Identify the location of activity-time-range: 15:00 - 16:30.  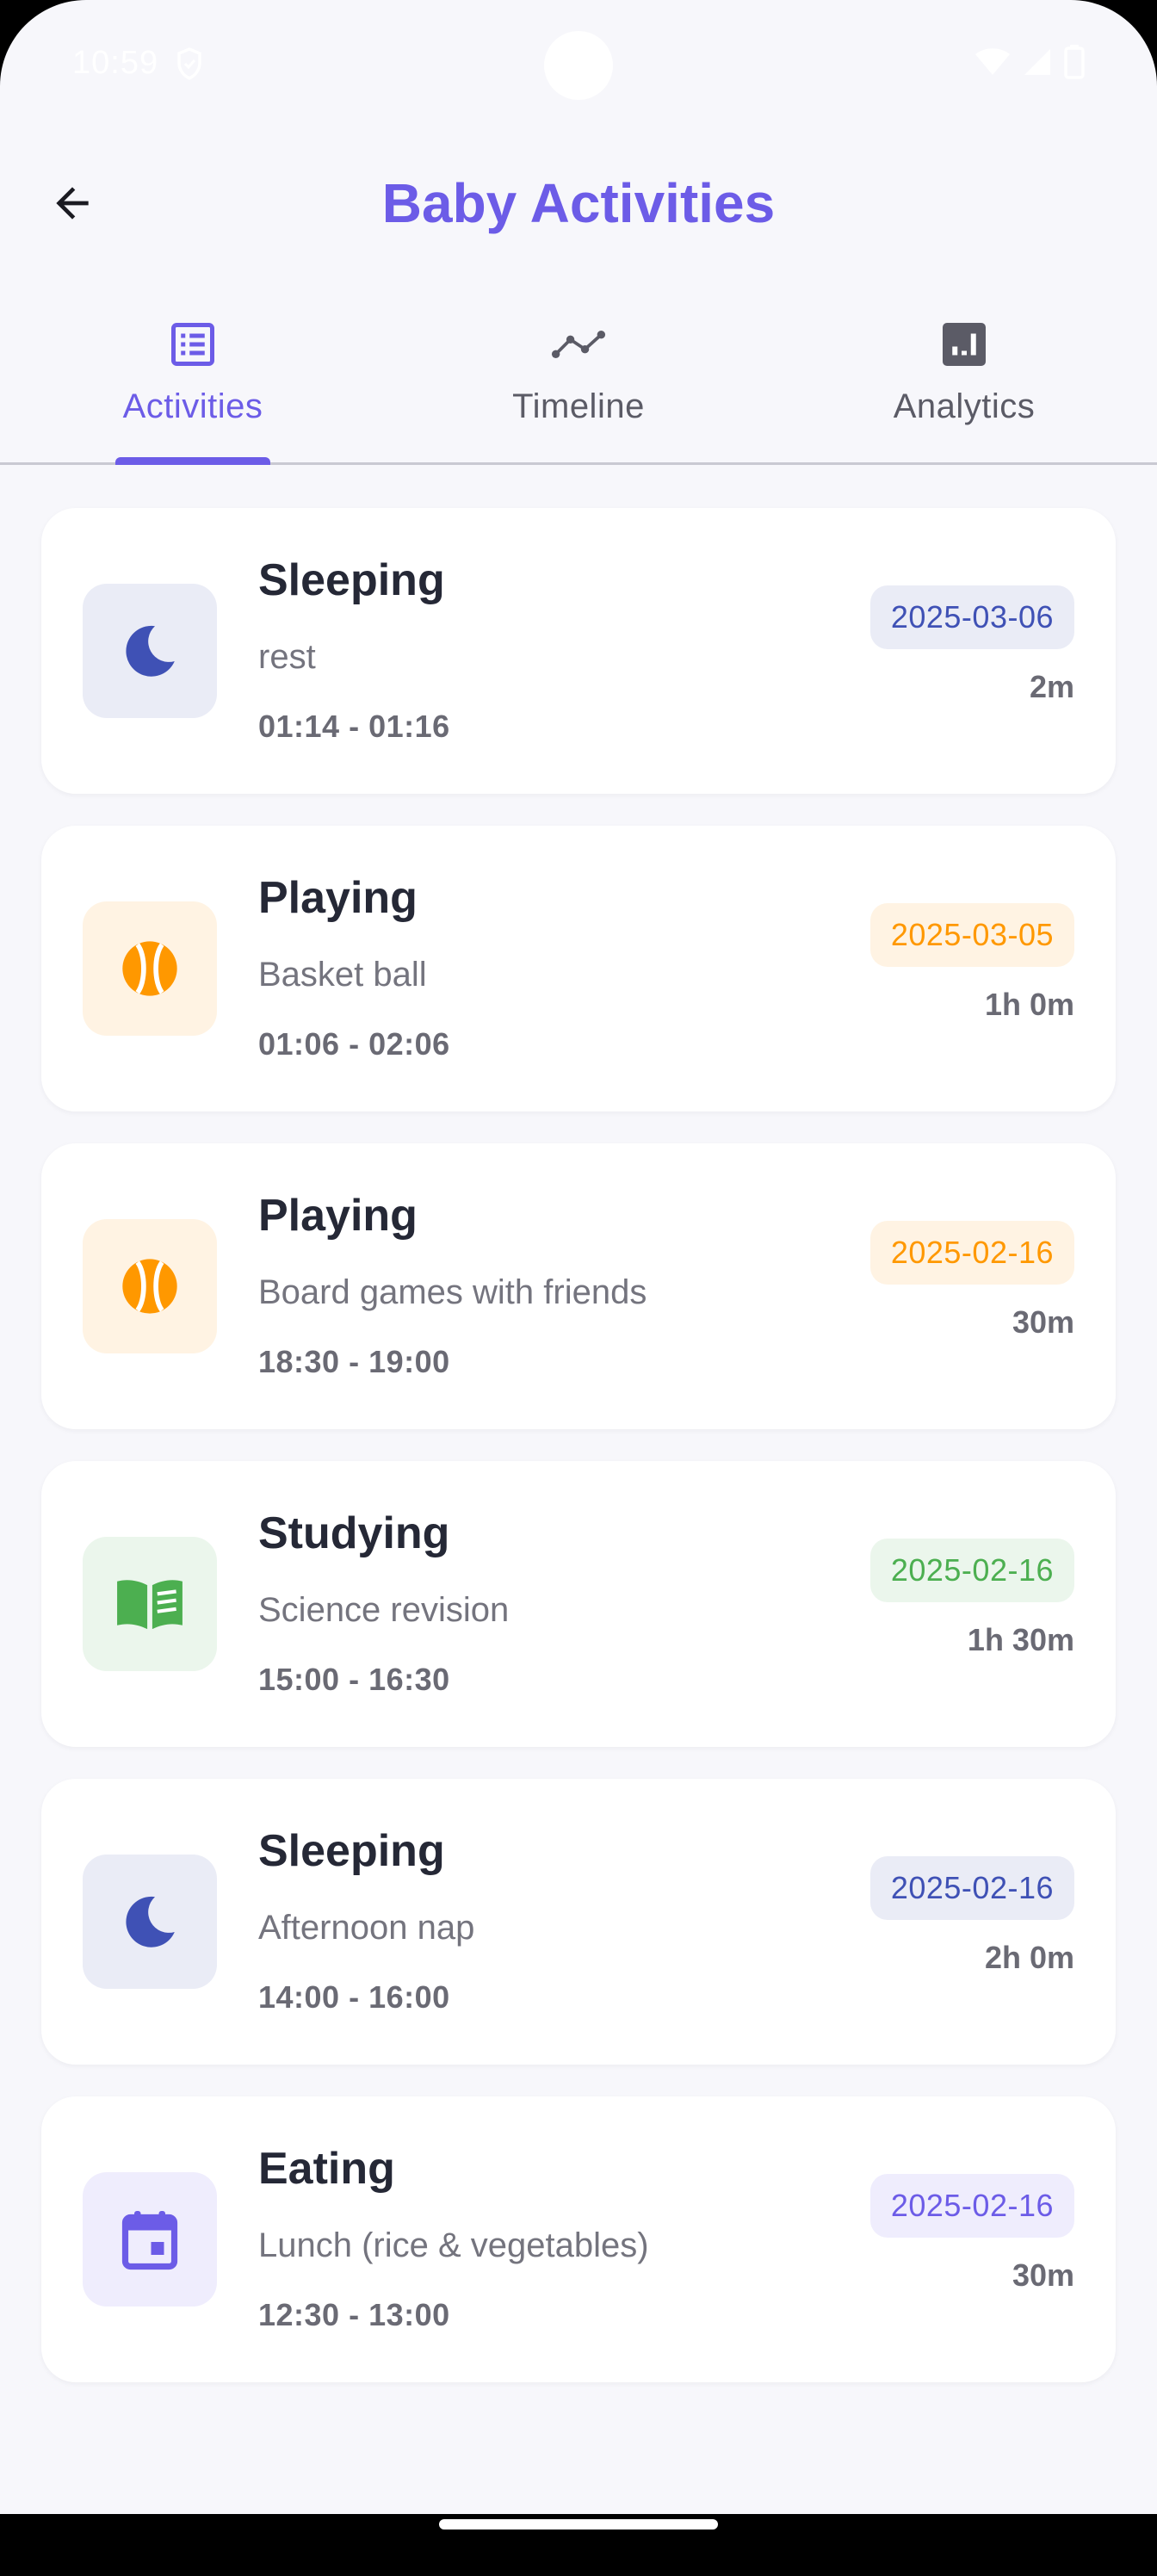
(354, 1679).